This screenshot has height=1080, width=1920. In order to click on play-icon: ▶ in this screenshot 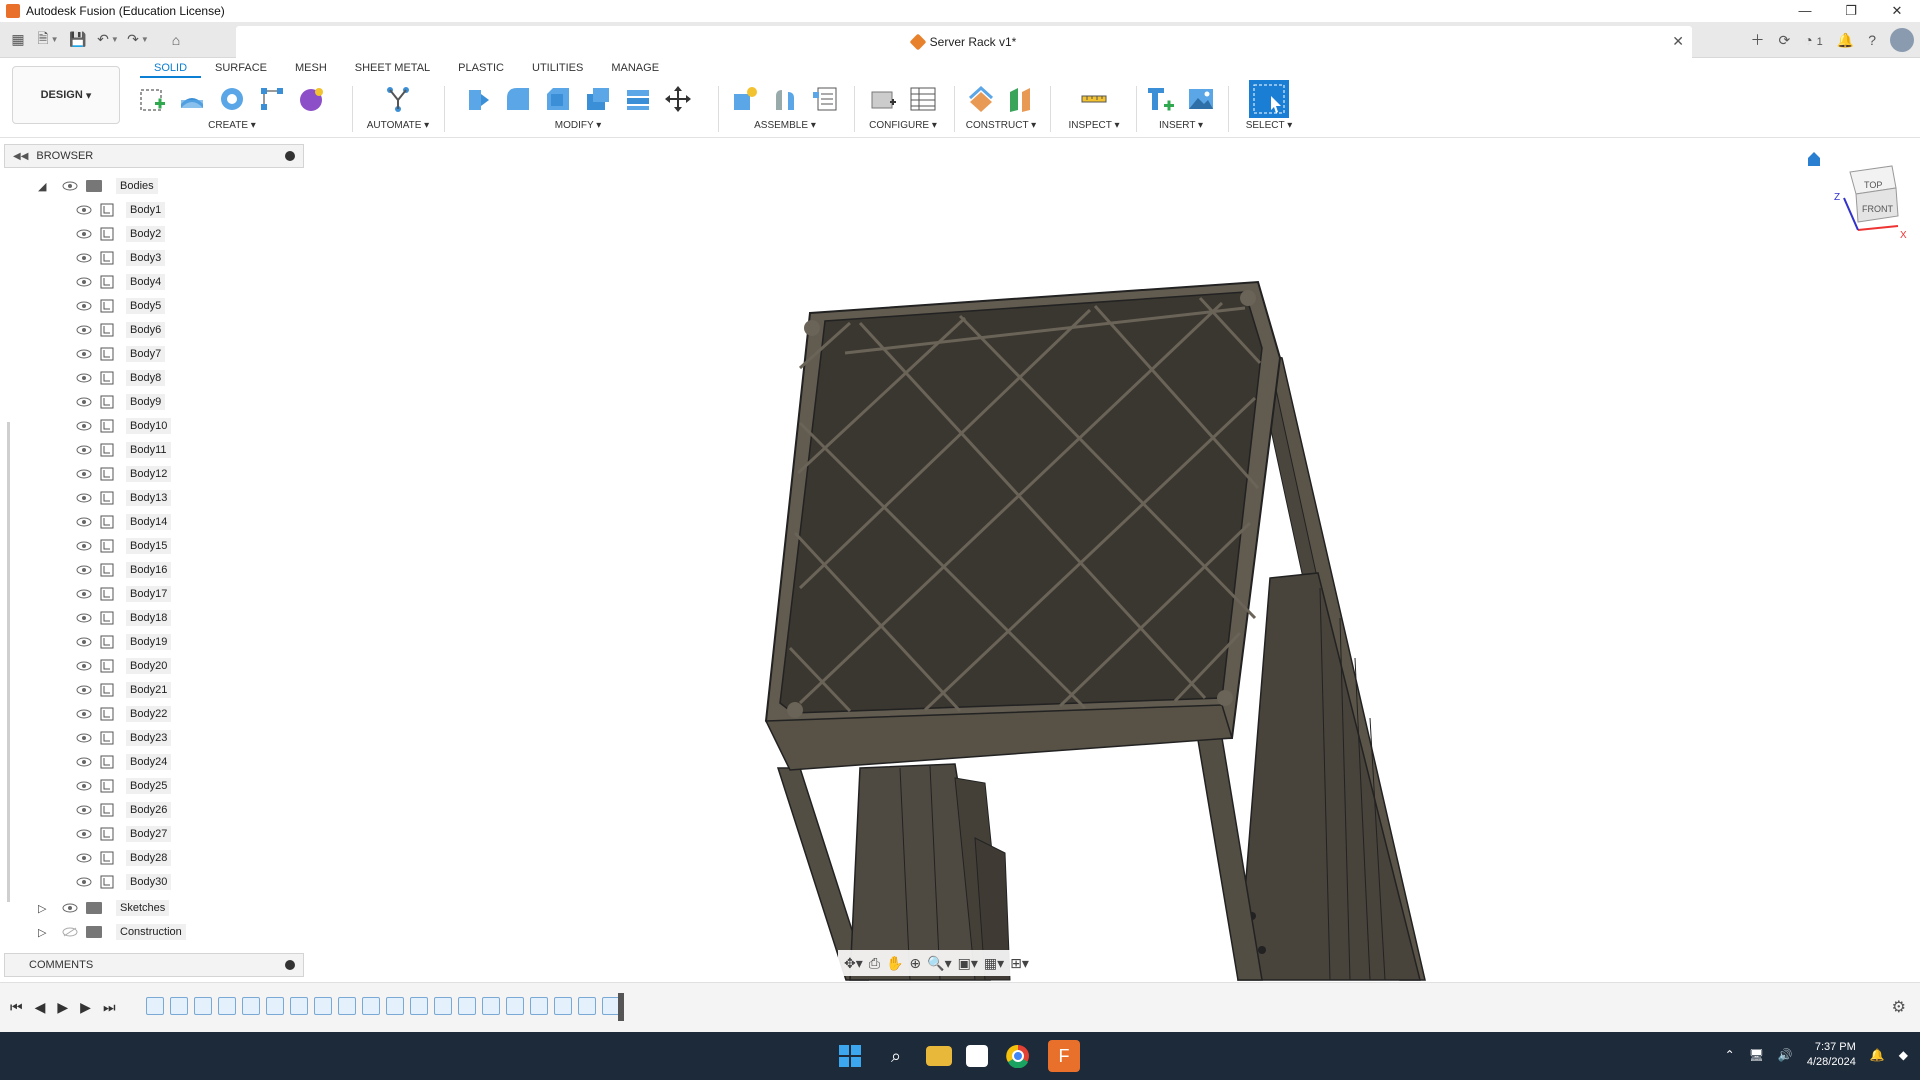, I will do `click(62, 1007)`.